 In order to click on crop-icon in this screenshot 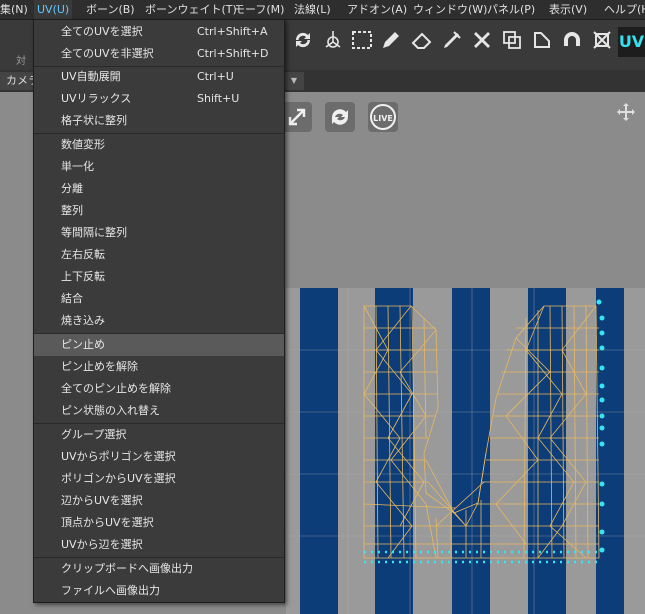, I will do `click(602, 40)`.